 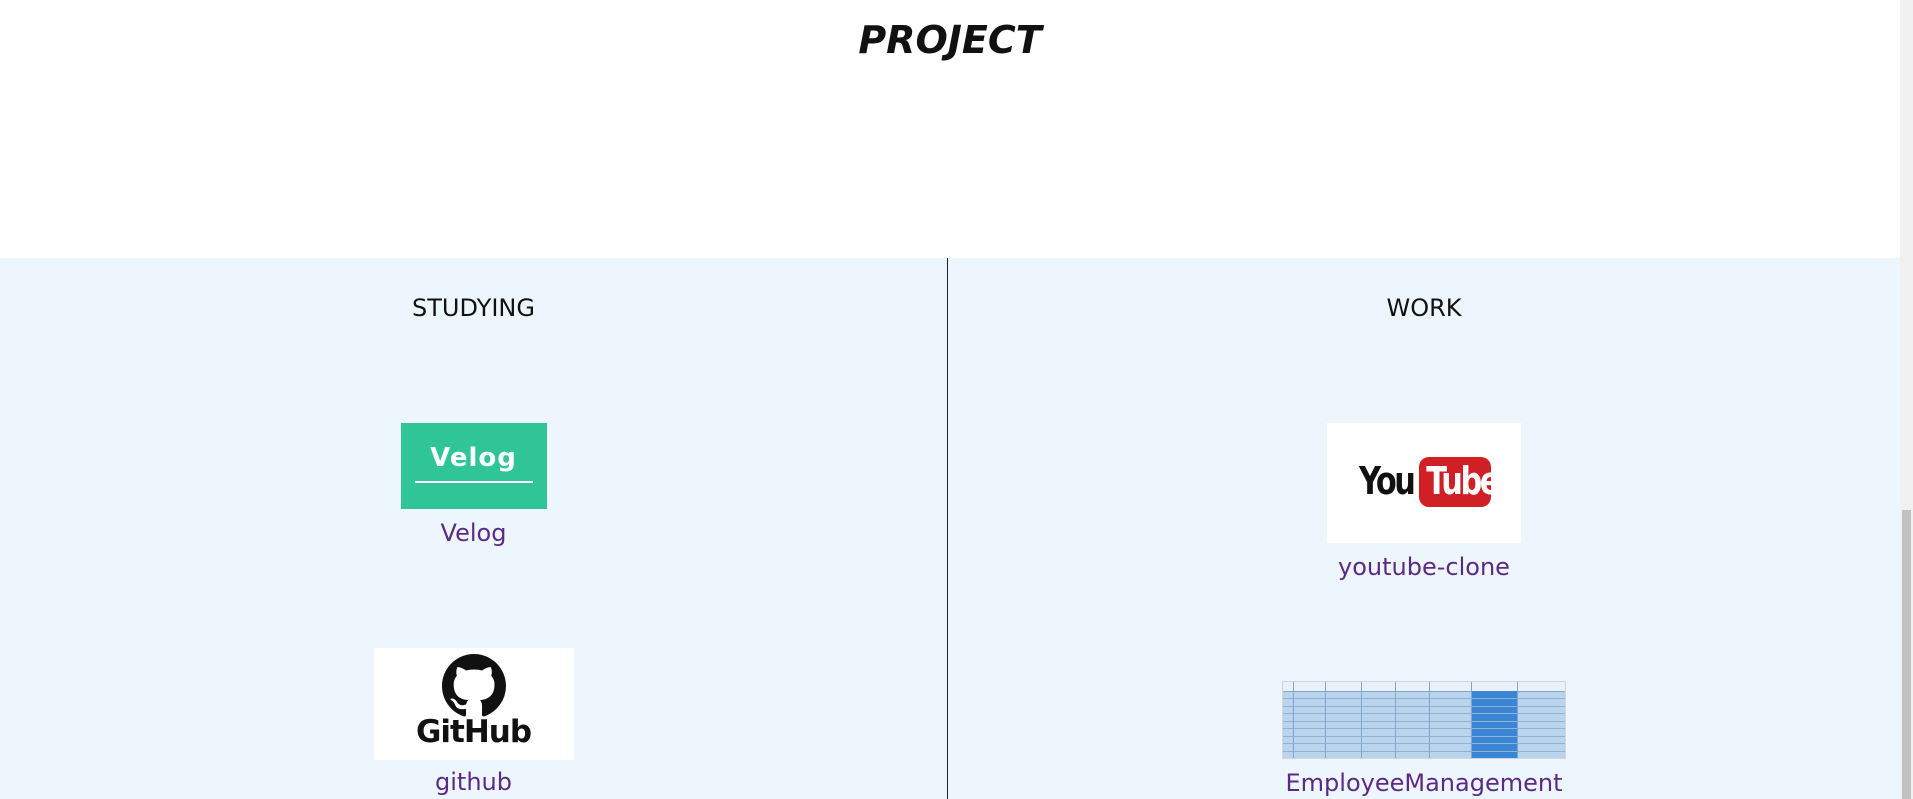 What do you see at coordinates (1424, 567) in the screenshot?
I see `youtube-clone-link: youtube-clone` at bounding box center [1424, 567].